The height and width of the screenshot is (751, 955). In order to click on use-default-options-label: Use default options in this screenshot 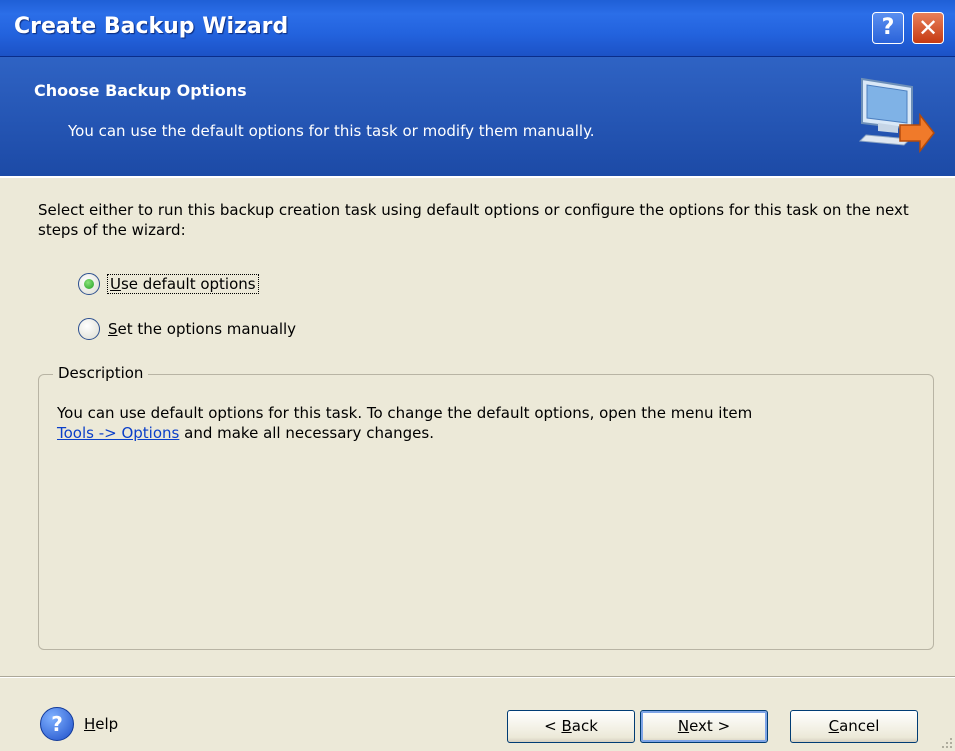, I will do `click(183, 284)`.